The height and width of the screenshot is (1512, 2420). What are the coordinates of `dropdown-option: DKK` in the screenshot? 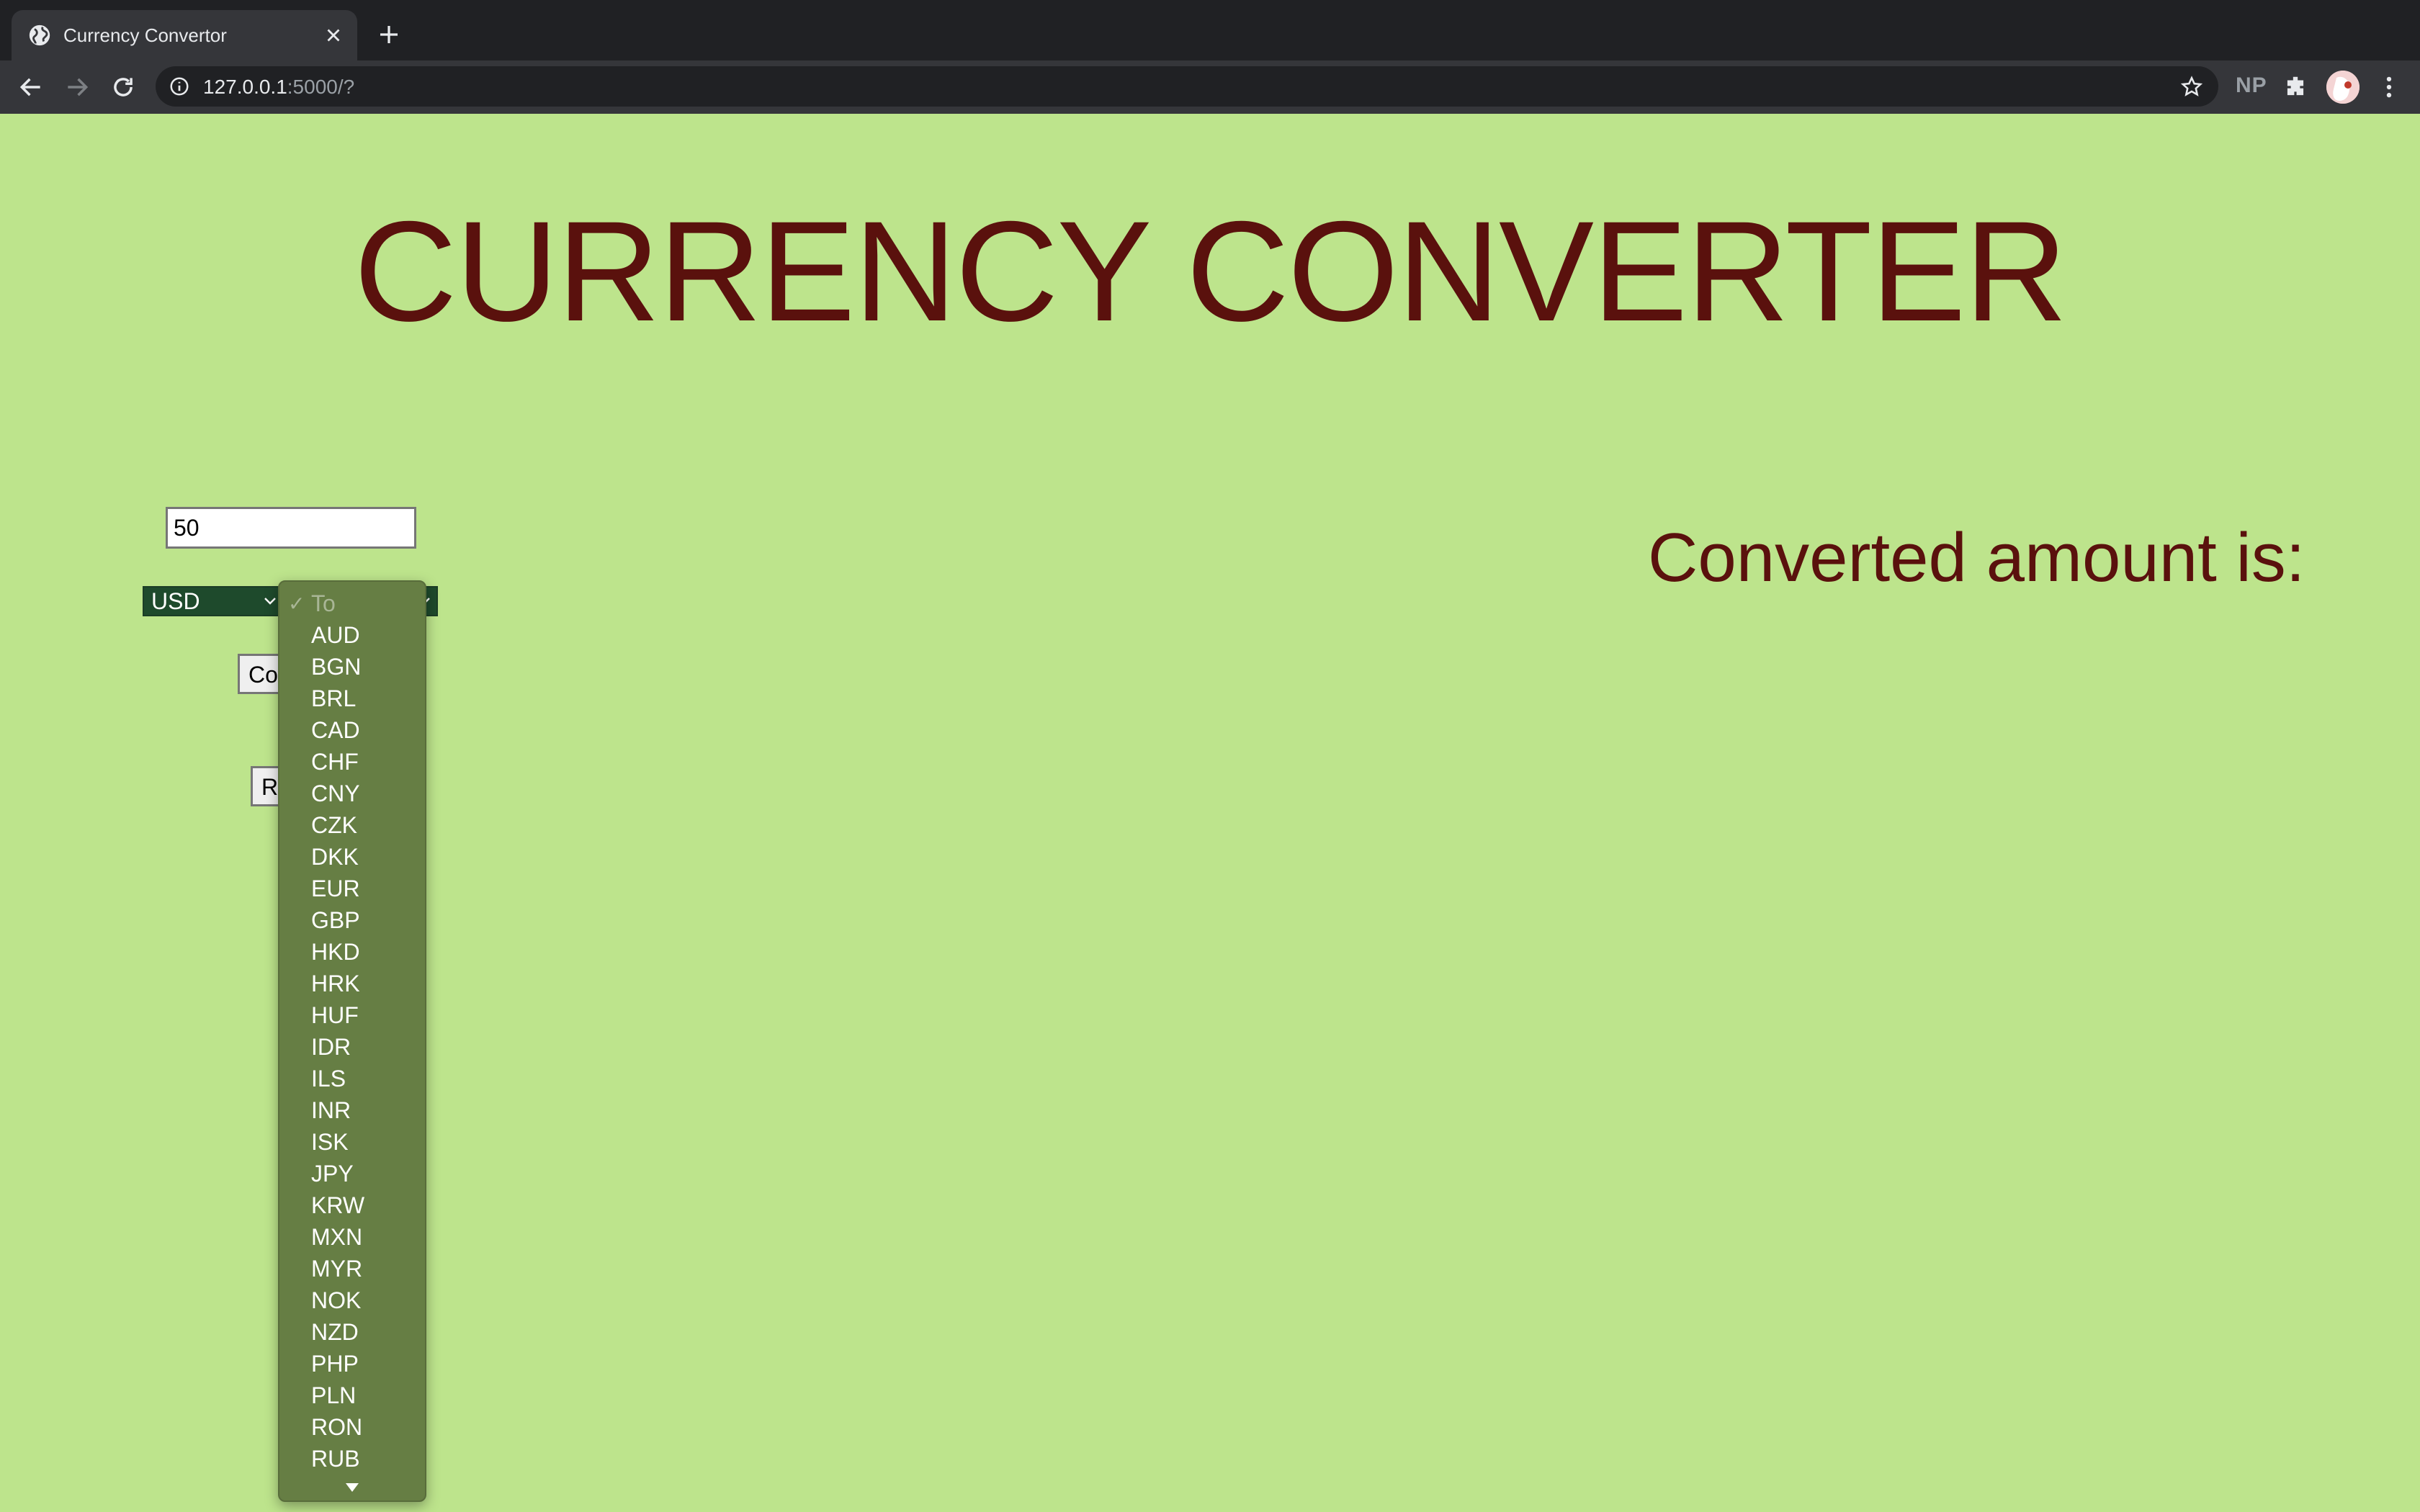 It's located at (335, 856).